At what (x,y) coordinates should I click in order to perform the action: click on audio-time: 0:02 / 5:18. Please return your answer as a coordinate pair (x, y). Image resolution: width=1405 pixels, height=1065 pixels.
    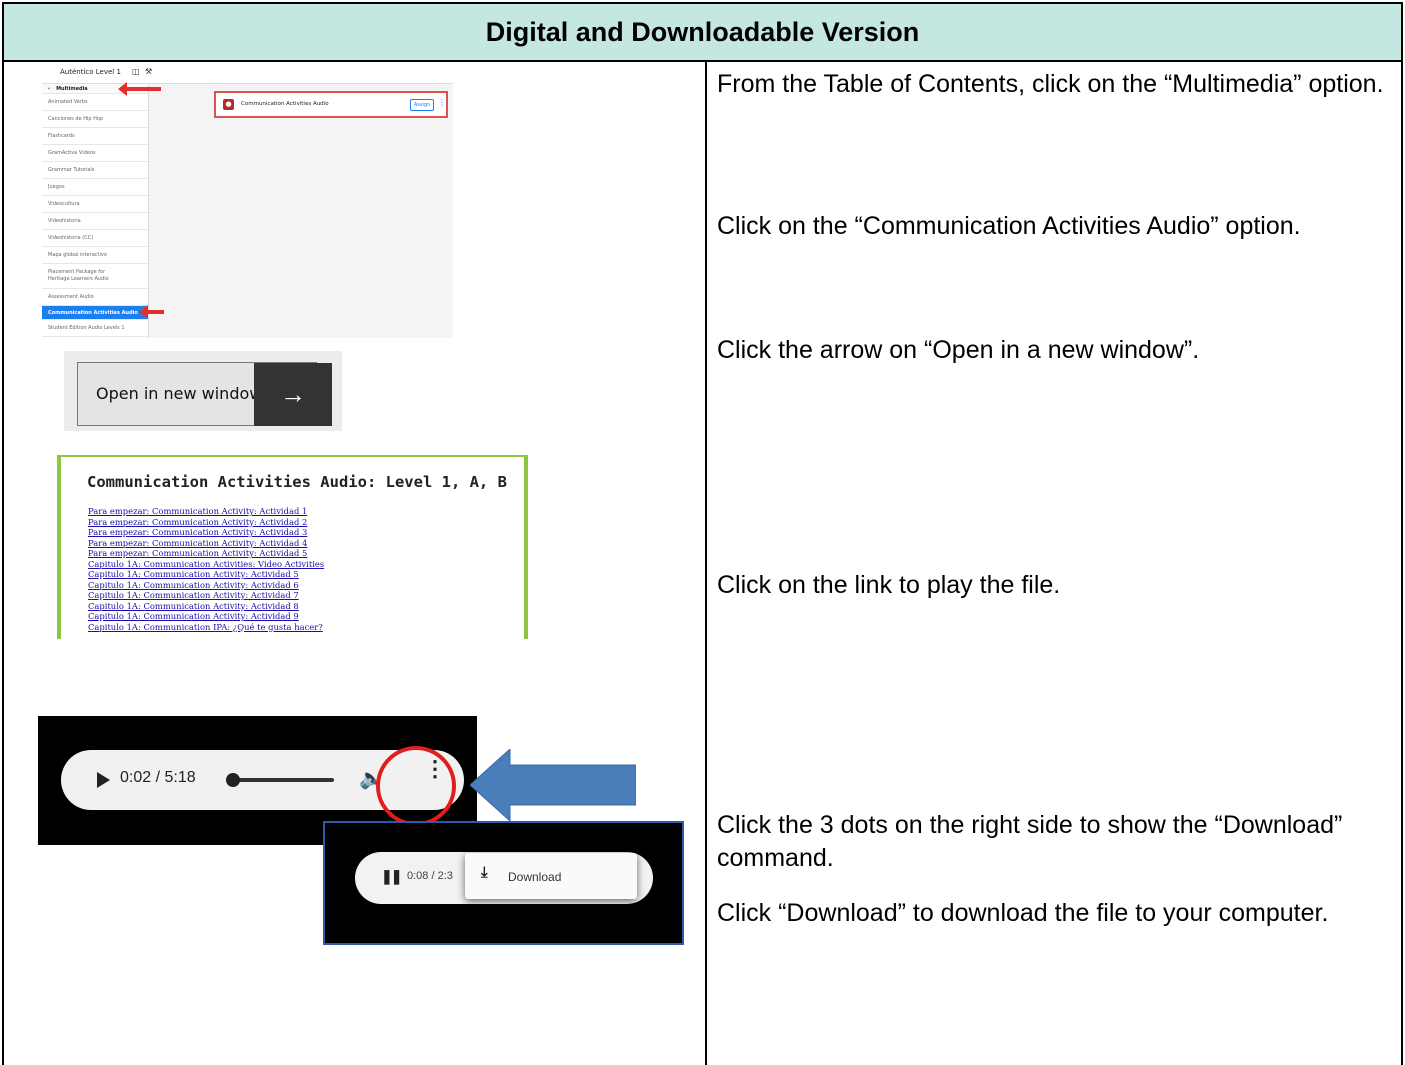
    Looking at the image, I should click on (158, 777).